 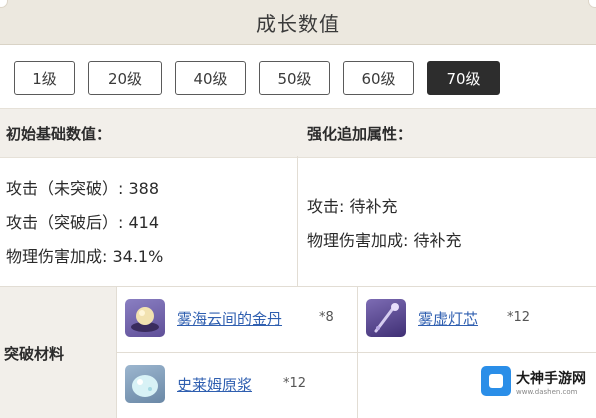 What do you see at coordinates (326, 317) in the screenshot?
I see `material-count-golden-pill: *8` at bounding box center [326, 317].